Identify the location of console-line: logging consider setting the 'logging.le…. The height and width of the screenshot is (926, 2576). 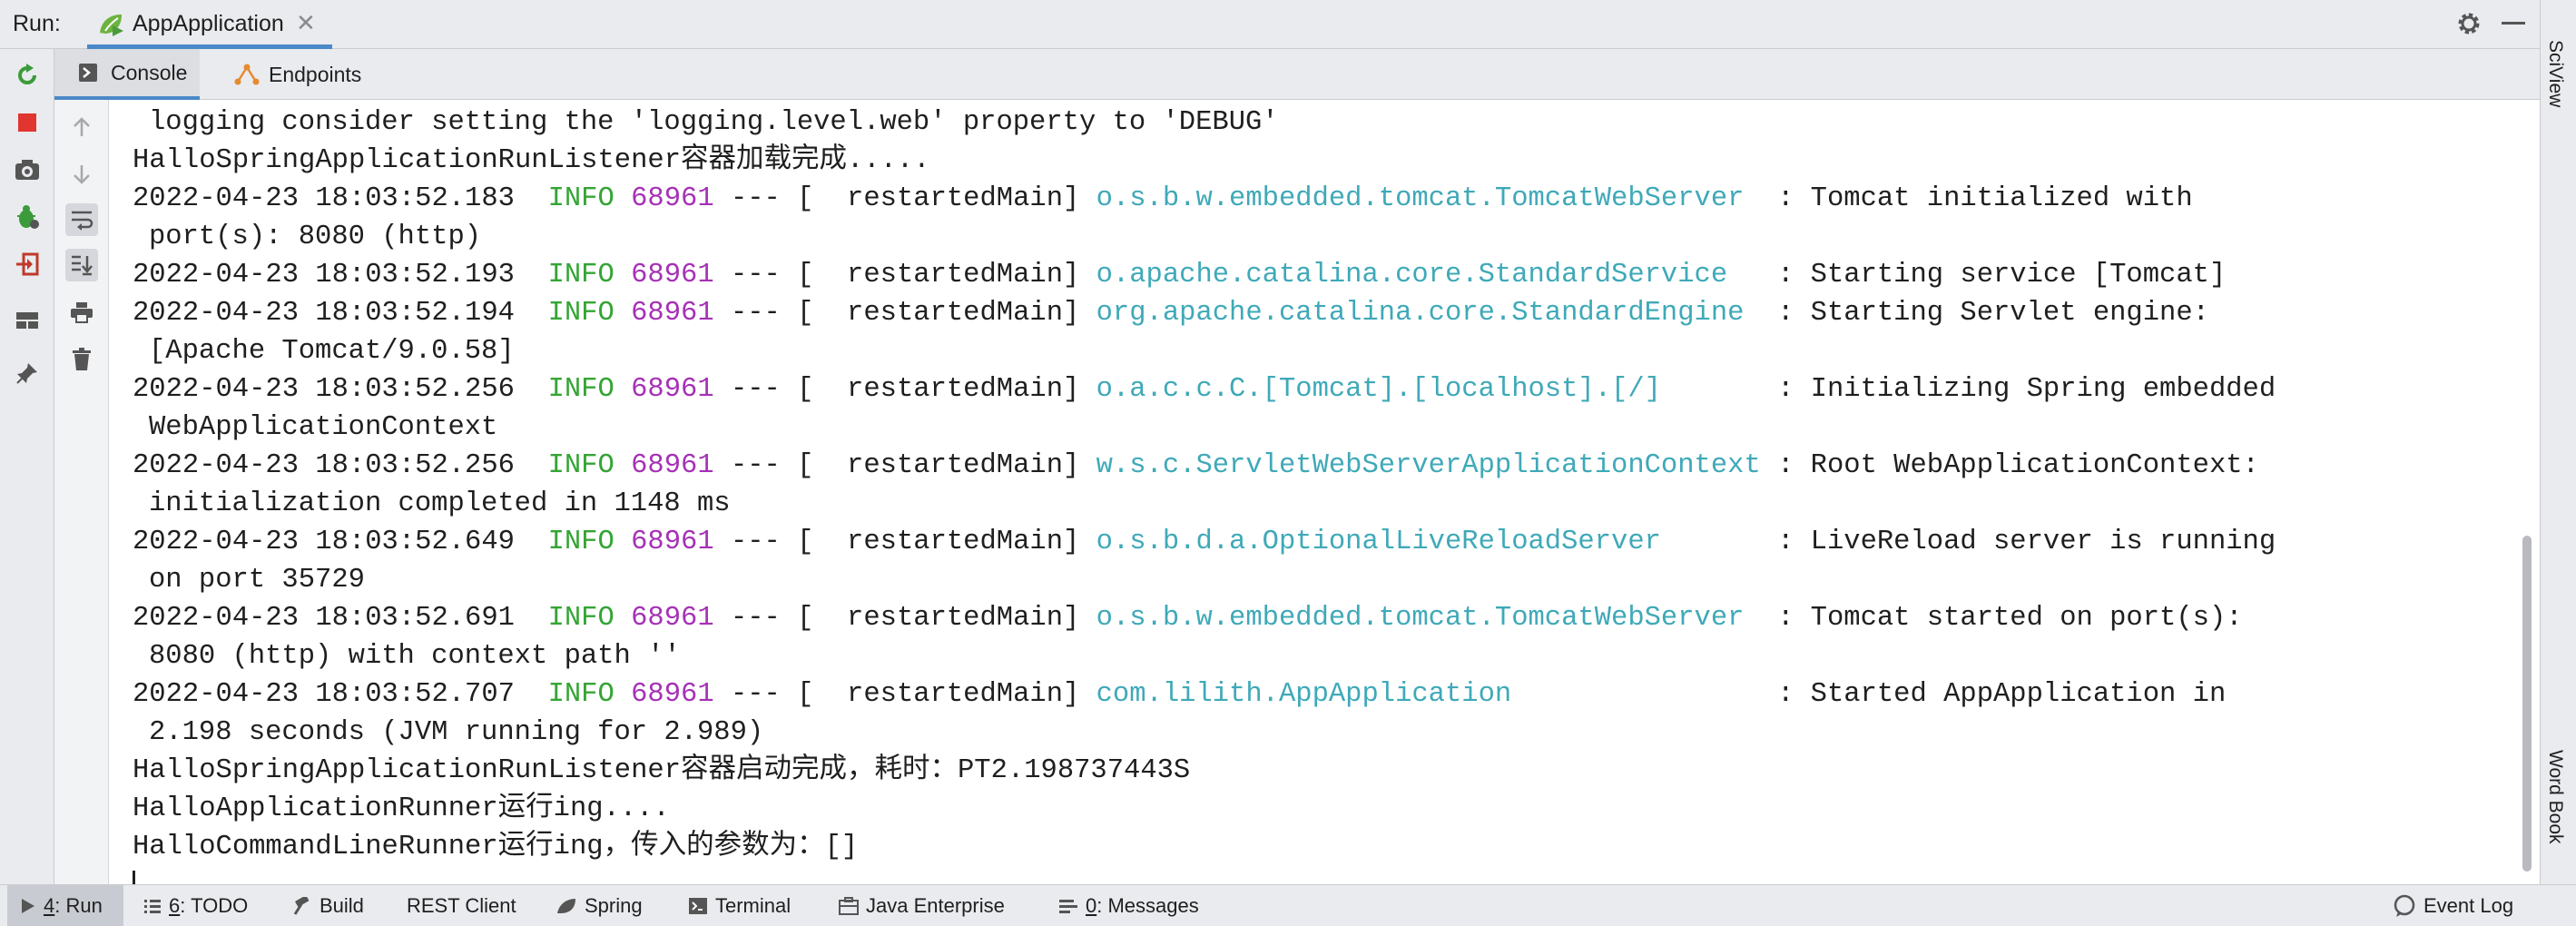
(1204, 122).